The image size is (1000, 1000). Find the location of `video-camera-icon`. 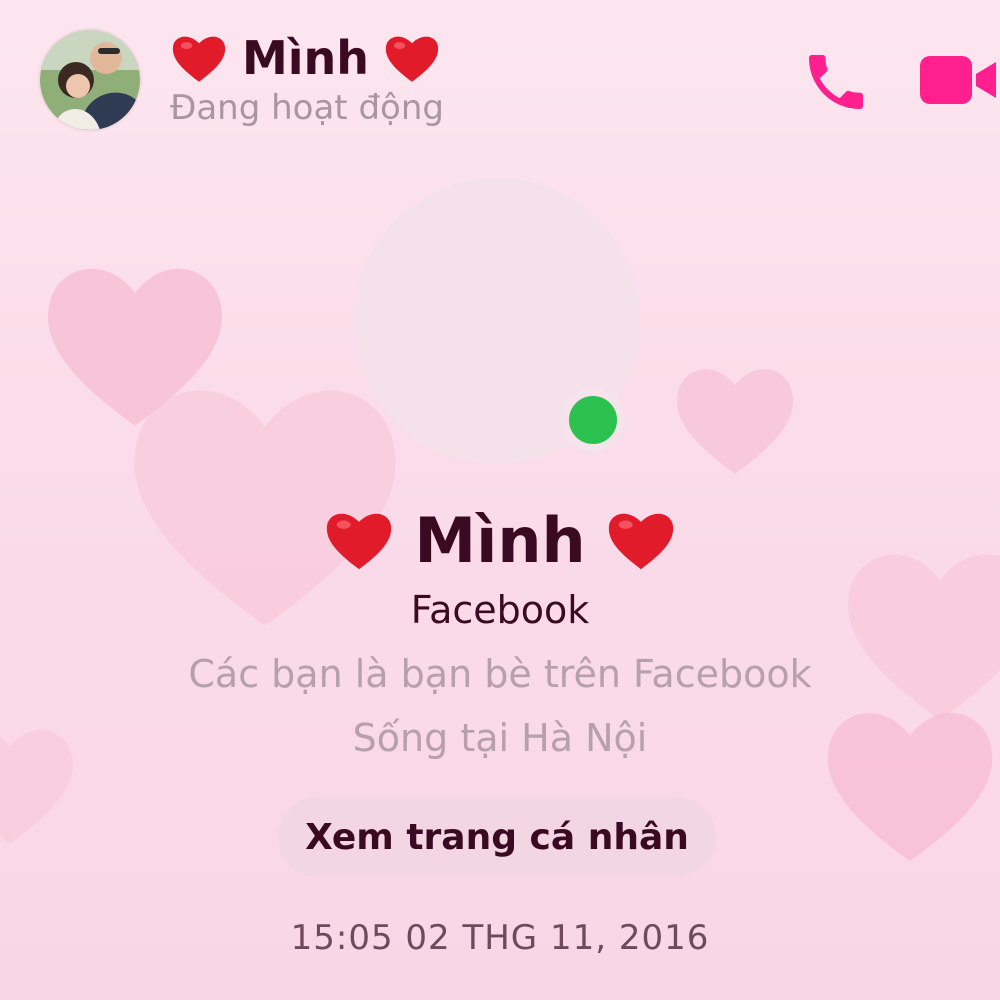

video-camera-icon is located at coordinates (958, 80).